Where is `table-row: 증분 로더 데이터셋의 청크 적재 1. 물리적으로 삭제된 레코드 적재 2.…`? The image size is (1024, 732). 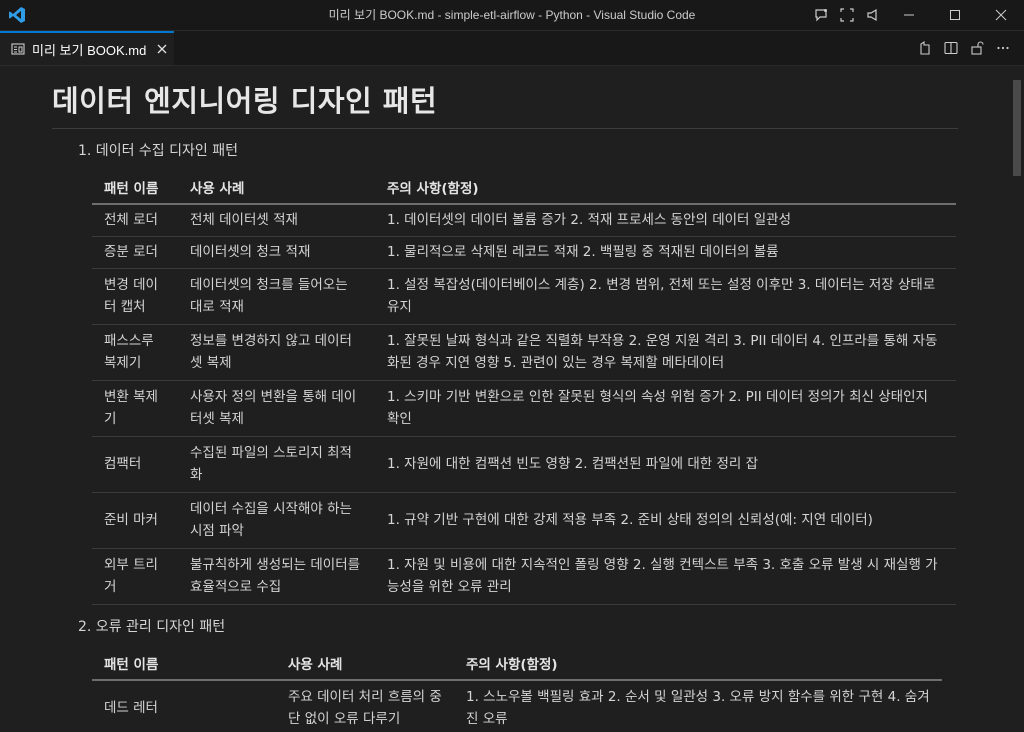
table-row: 증분 로더 데이터셋의 청크 적재 1. 물리적으로 삭제된 레코드 적재 2.… is located at coordinates (524, 252).